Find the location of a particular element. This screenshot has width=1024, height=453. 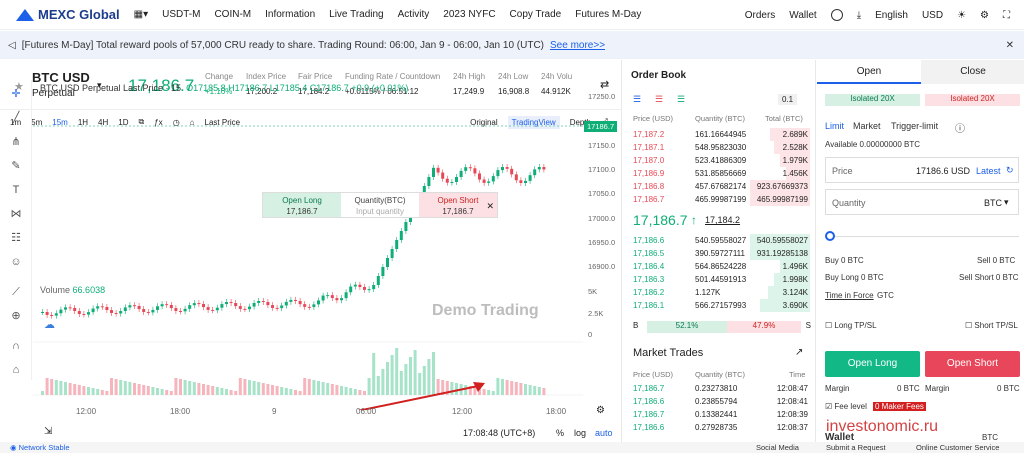

demo-trading-watermark: Demo Trading is located at coordinates (485, 310).